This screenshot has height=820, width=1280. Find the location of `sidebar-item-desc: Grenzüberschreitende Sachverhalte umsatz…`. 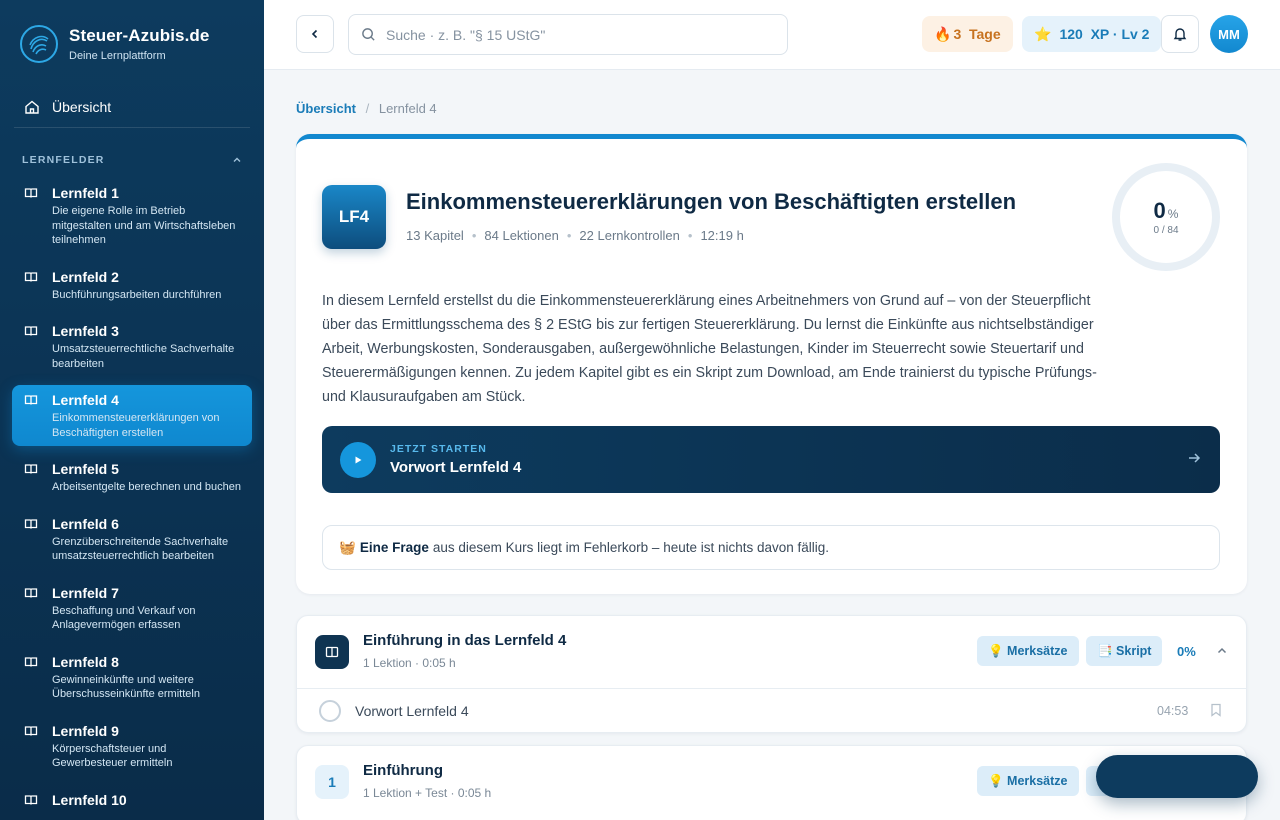

sidebar-item-desc: Grenzüberschreitende Sachverhalte umsatz… is located at coordinates (140, 549).